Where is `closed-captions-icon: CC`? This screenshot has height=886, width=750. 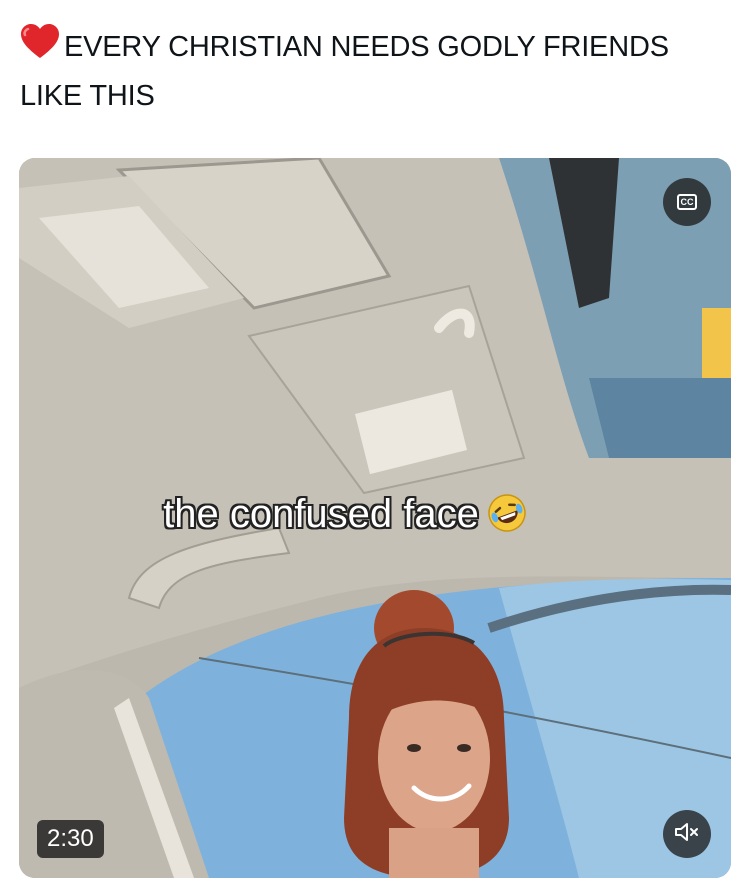 closed-captions-icon: CC is located at coordinates (687, 202).